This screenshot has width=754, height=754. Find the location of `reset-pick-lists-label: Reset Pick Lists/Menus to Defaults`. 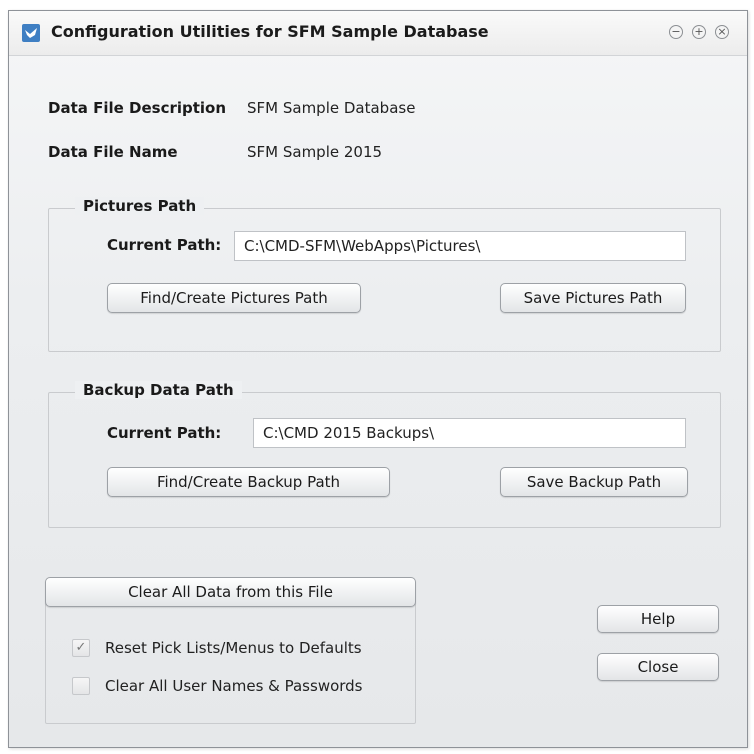

reset-pick-lists-label: Reset Pick Lists/Menus to Defaults is located at coordinates (233, 648).